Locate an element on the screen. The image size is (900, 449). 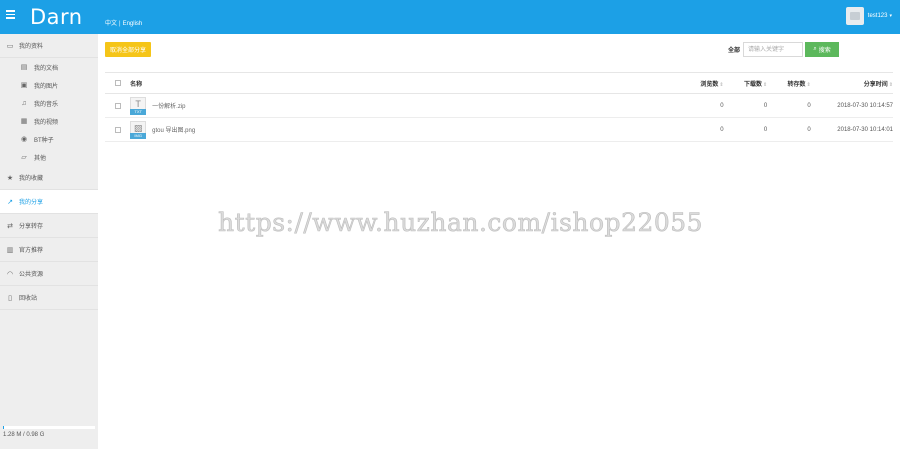
sidebar-item-3: ♫ 我的音乐 is located at coordinates (49, 103).